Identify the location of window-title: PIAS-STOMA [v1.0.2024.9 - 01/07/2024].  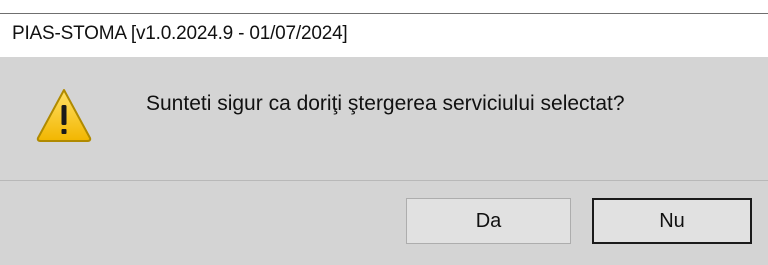
(180, 33).